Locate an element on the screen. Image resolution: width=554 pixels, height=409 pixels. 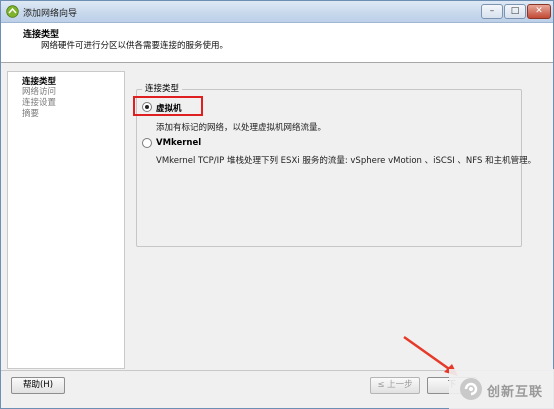
watermark: 创新互联 is located at coordinates (501, 389).